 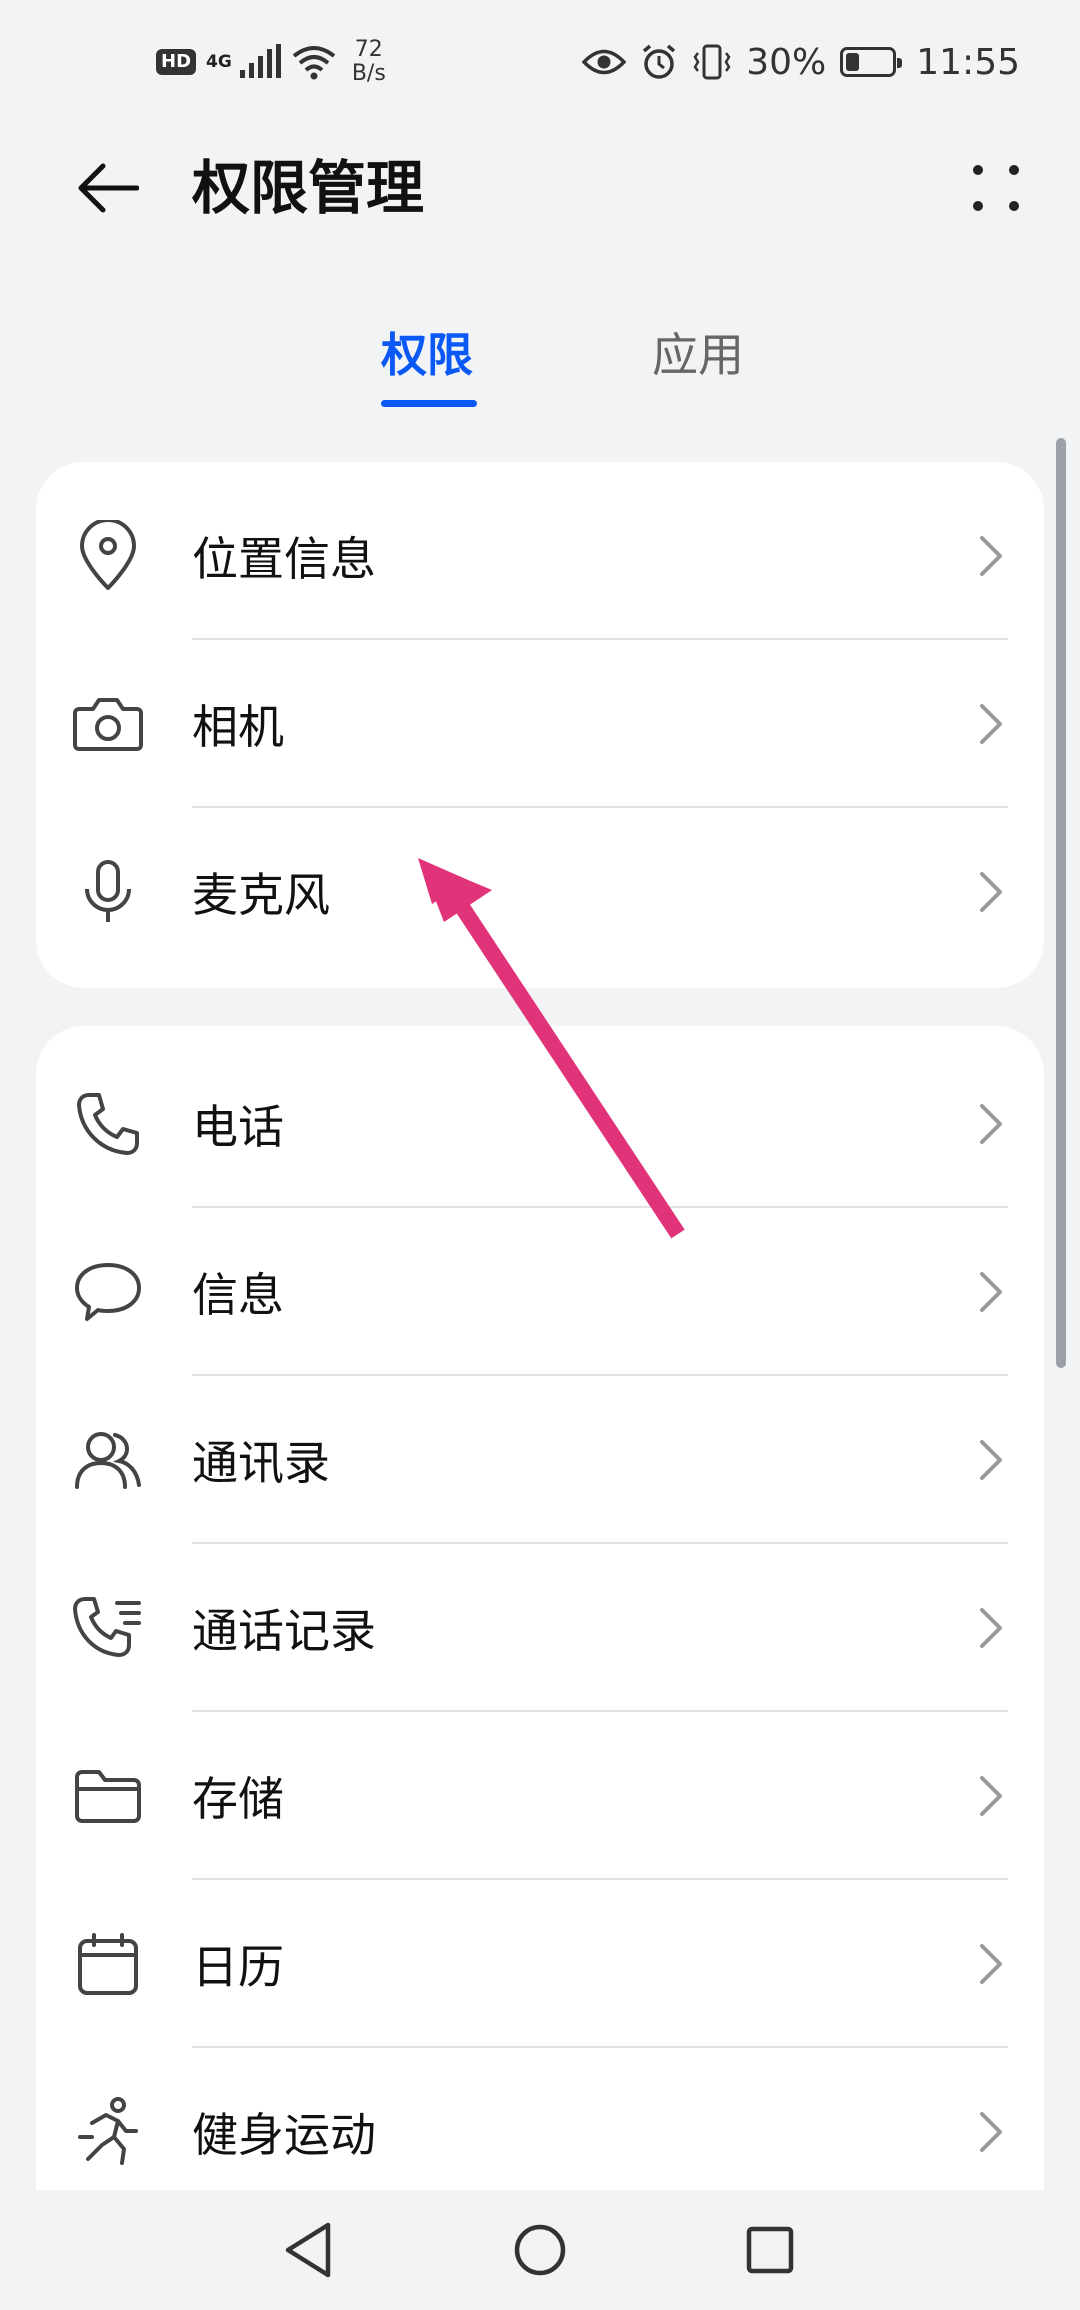 I want to click on arrow-left-icon, so click(x=108, y=188).